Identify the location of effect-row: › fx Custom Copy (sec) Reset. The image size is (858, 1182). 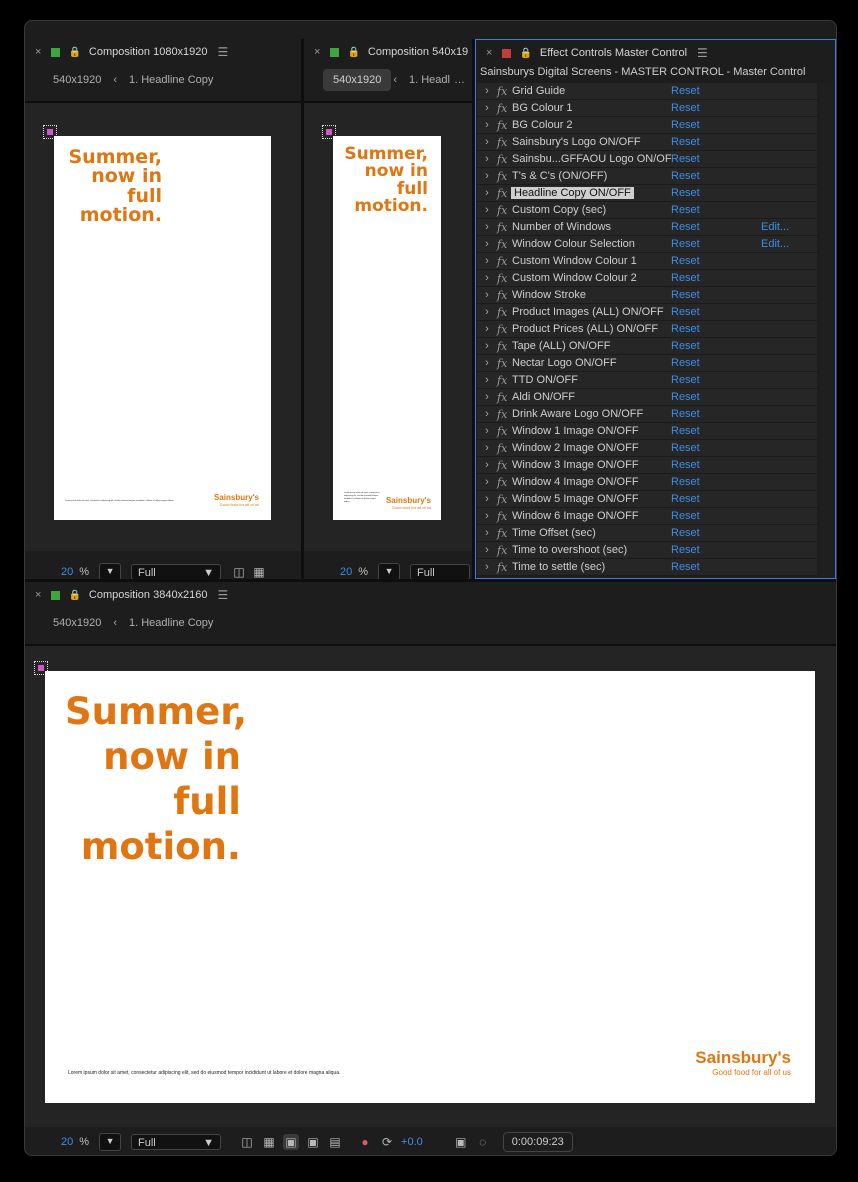
(647, 210).